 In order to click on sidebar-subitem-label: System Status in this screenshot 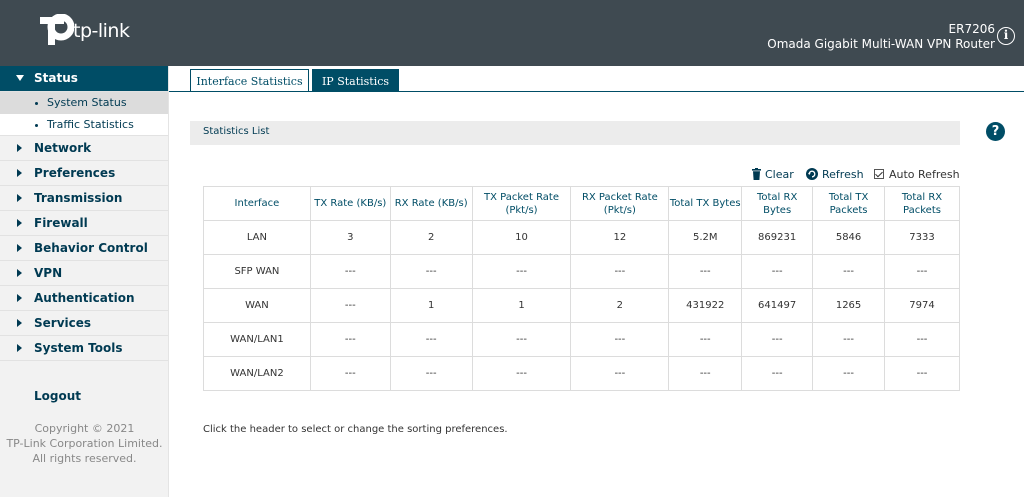, I will do `click(87, 102)`.